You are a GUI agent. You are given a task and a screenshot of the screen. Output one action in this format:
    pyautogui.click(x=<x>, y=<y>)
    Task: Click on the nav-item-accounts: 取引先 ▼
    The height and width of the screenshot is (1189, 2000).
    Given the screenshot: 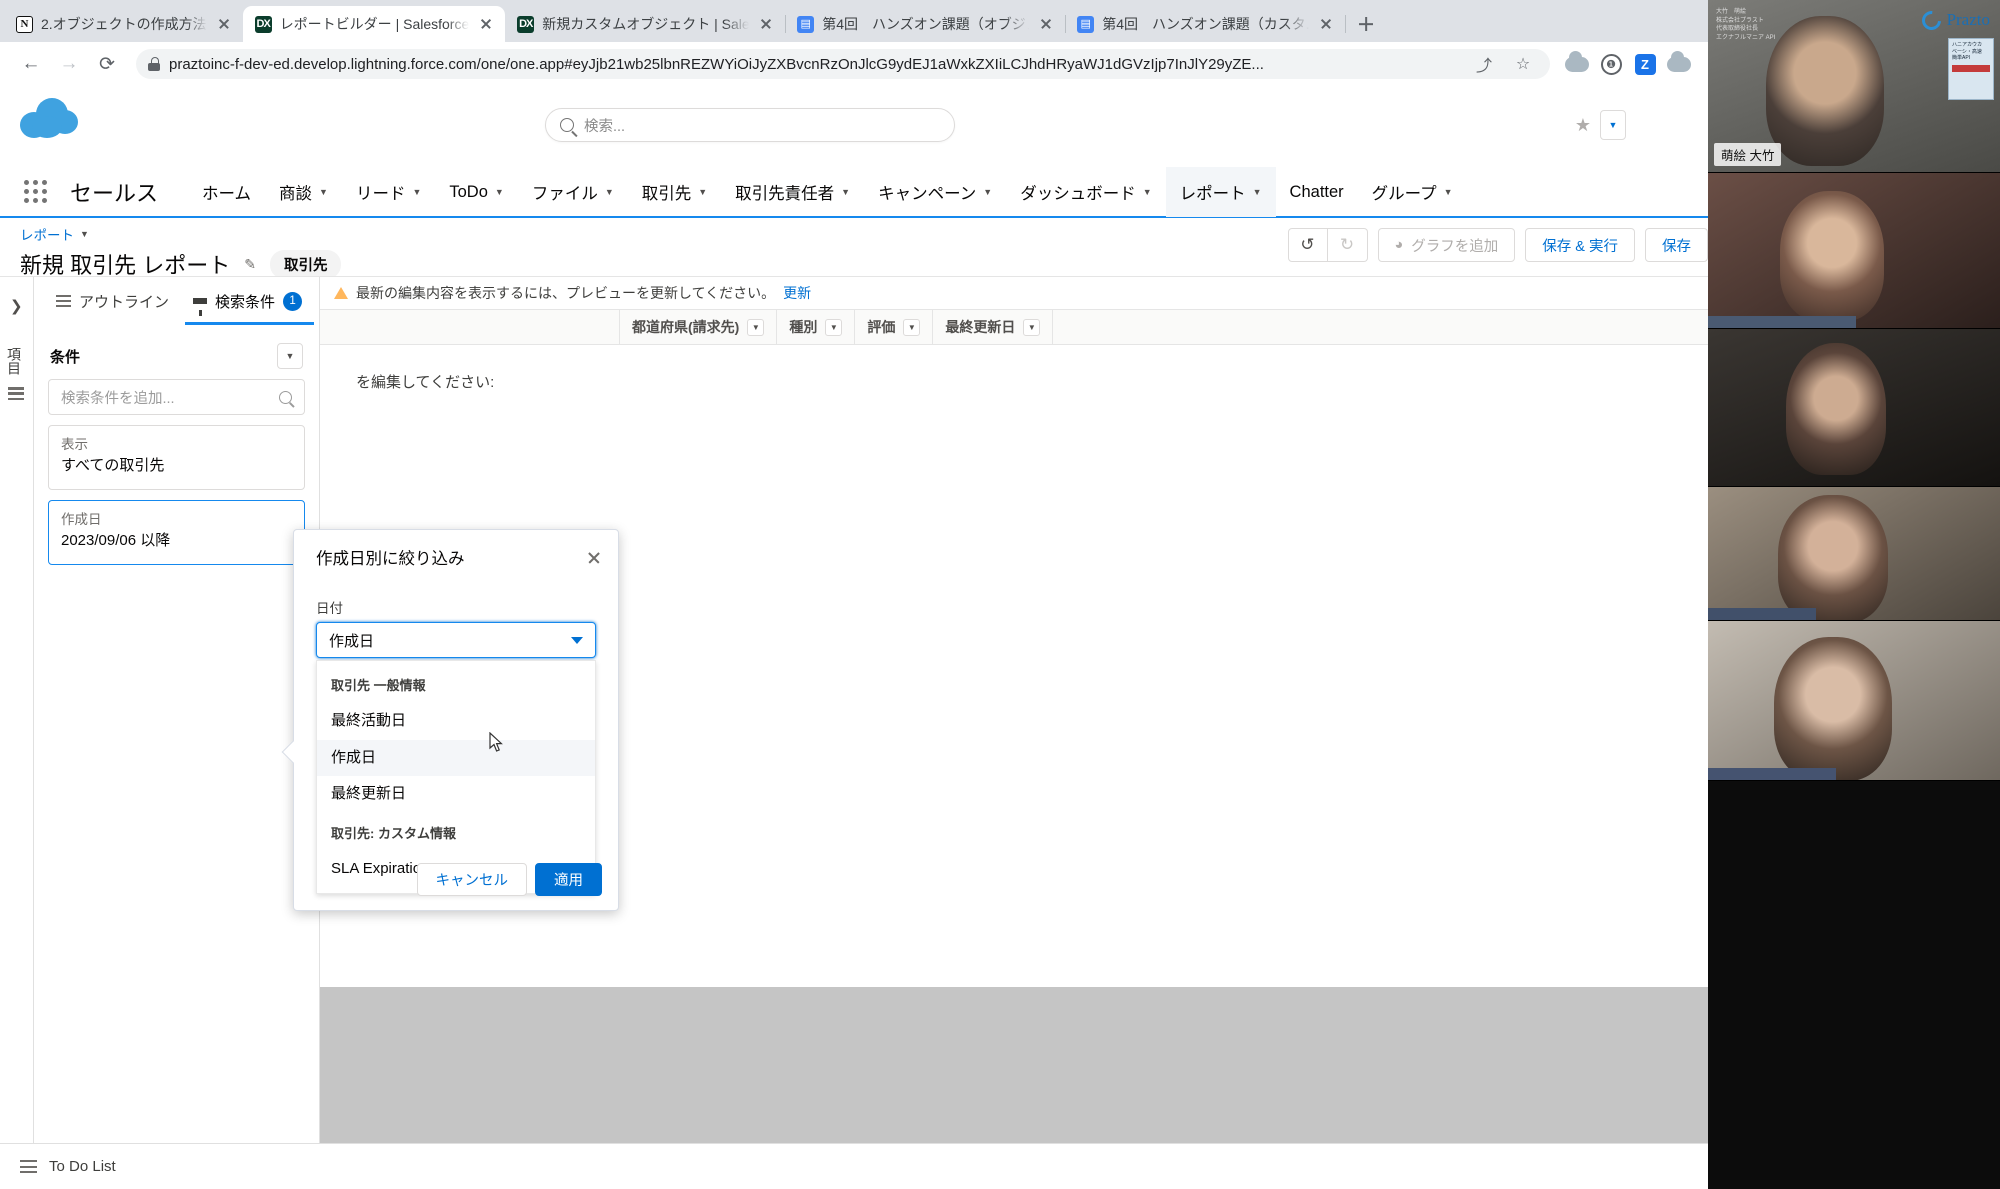 What is the action you would take?
    pyautogui.click(x=674, y=192)
    